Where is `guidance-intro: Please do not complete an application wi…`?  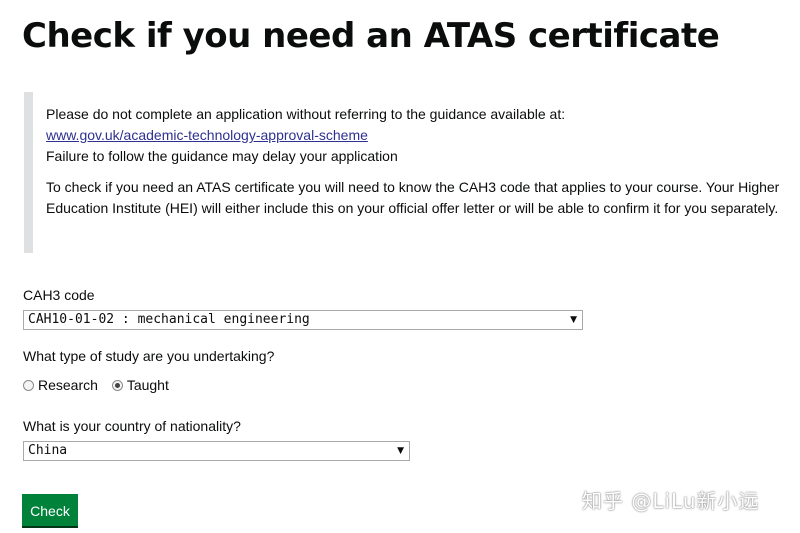
guidance-intro: Please do not complete an application wi… is located at coordinates (306, 114).